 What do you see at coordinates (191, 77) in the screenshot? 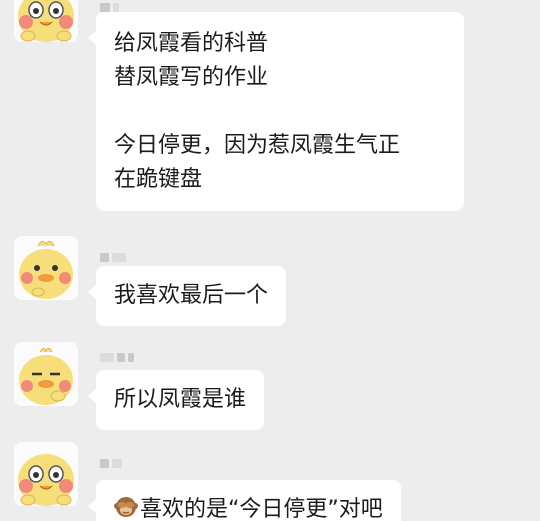
I see `message-text-line: 替凤霞写的作业` at bounding box center [191, 77].